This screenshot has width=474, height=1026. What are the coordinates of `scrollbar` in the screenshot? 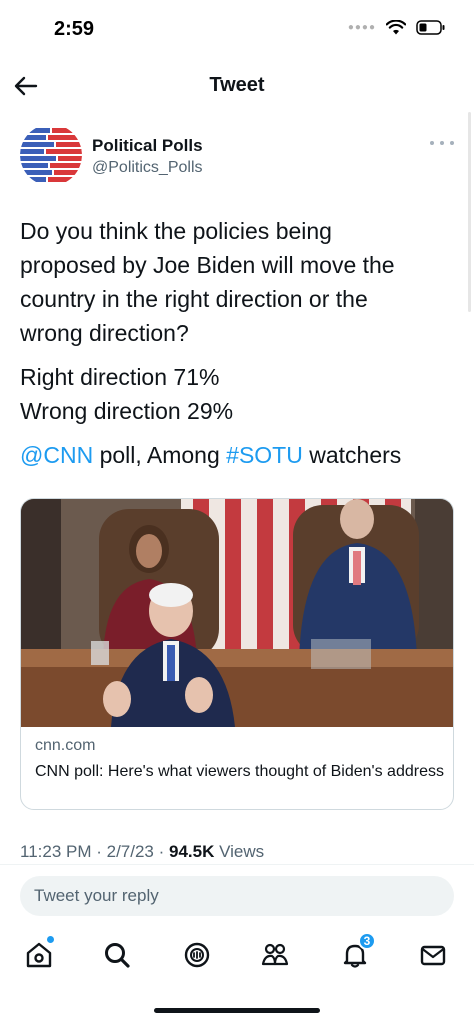 It's located at (469, 212).